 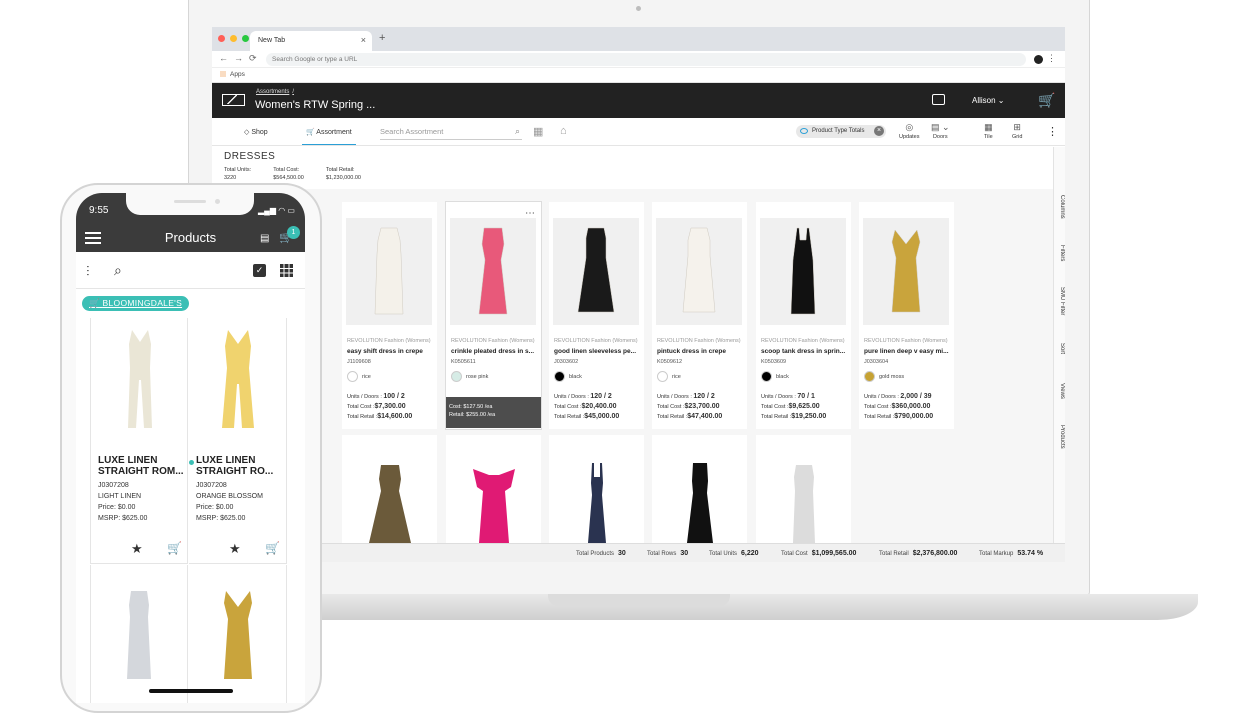 I want to click on grid-view-button: ⊞ Grid, so click(x=1017, y=131).